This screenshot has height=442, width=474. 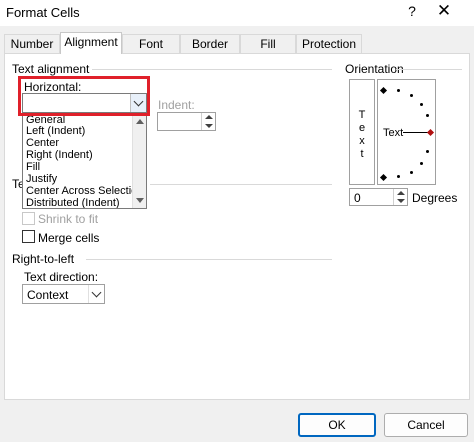 What do you see at coordinates (444, 11) in the screenshot?
I see `close-icon: ✕` at bounding box center [444, 11].